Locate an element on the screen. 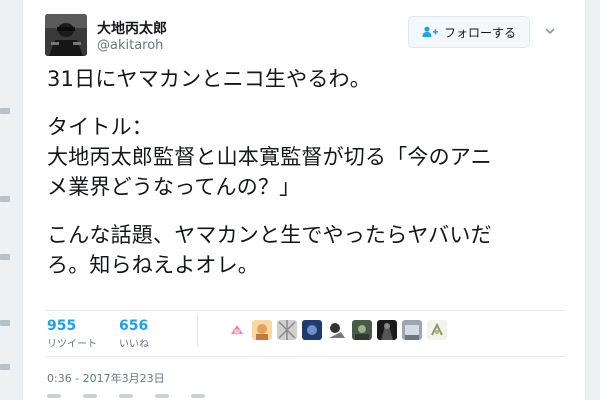 This screenshot has width=600, height=400. retweet-stat: 955 リツイート is located at coordinates (72, 334).